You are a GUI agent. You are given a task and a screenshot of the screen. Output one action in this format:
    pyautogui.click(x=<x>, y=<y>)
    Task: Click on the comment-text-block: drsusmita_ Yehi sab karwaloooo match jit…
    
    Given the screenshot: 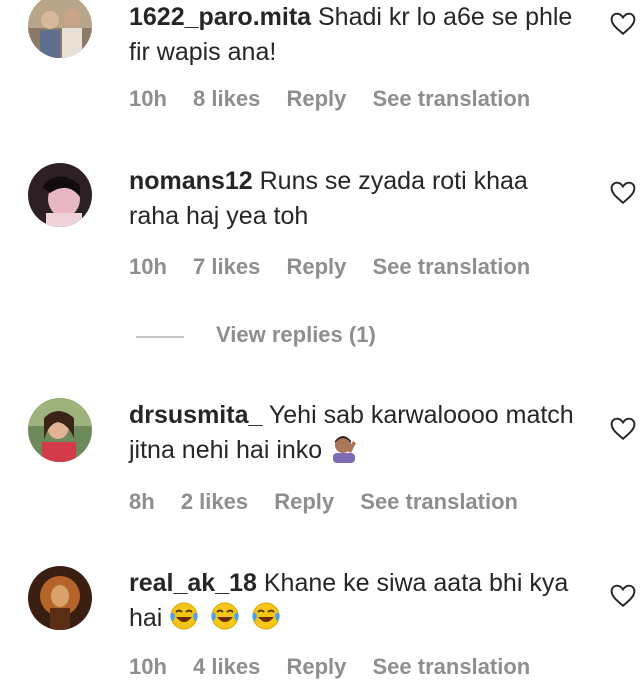 What is the action you would take?
    pyautogui.click(x=354, y=433)
    